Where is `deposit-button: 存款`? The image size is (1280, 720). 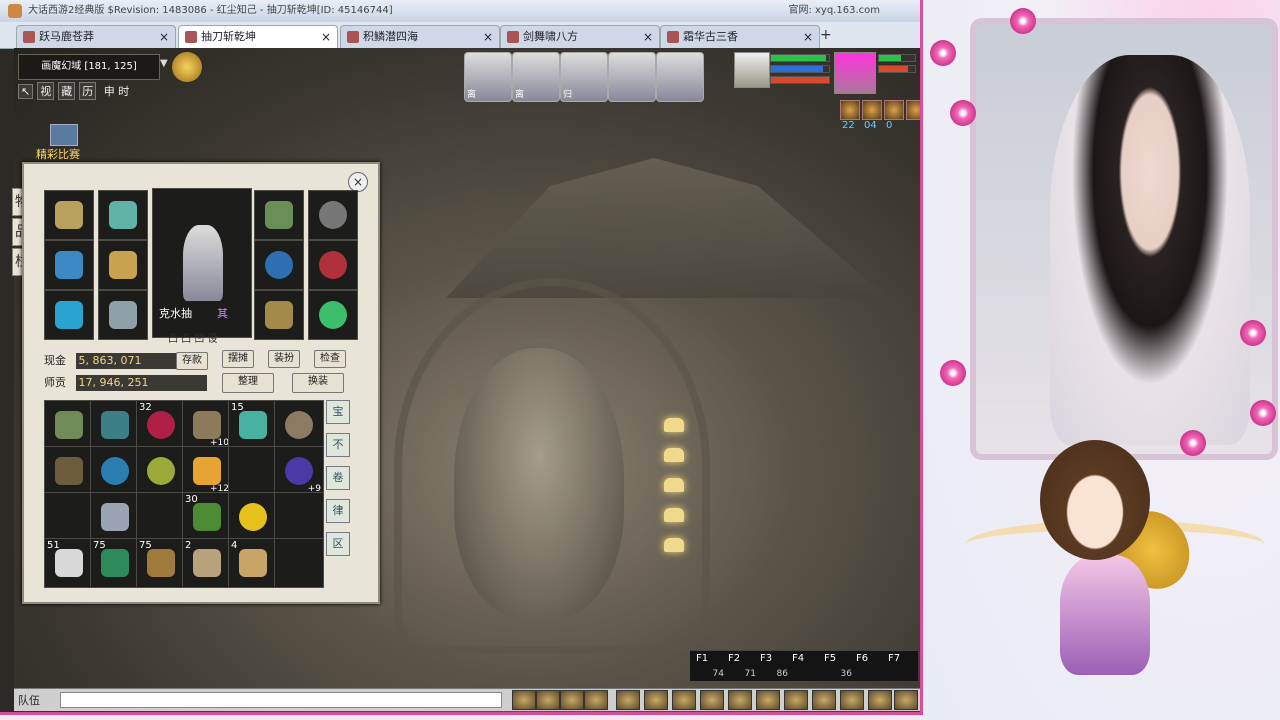
deposit-button: 存款 is located at coordinates (192, 361).